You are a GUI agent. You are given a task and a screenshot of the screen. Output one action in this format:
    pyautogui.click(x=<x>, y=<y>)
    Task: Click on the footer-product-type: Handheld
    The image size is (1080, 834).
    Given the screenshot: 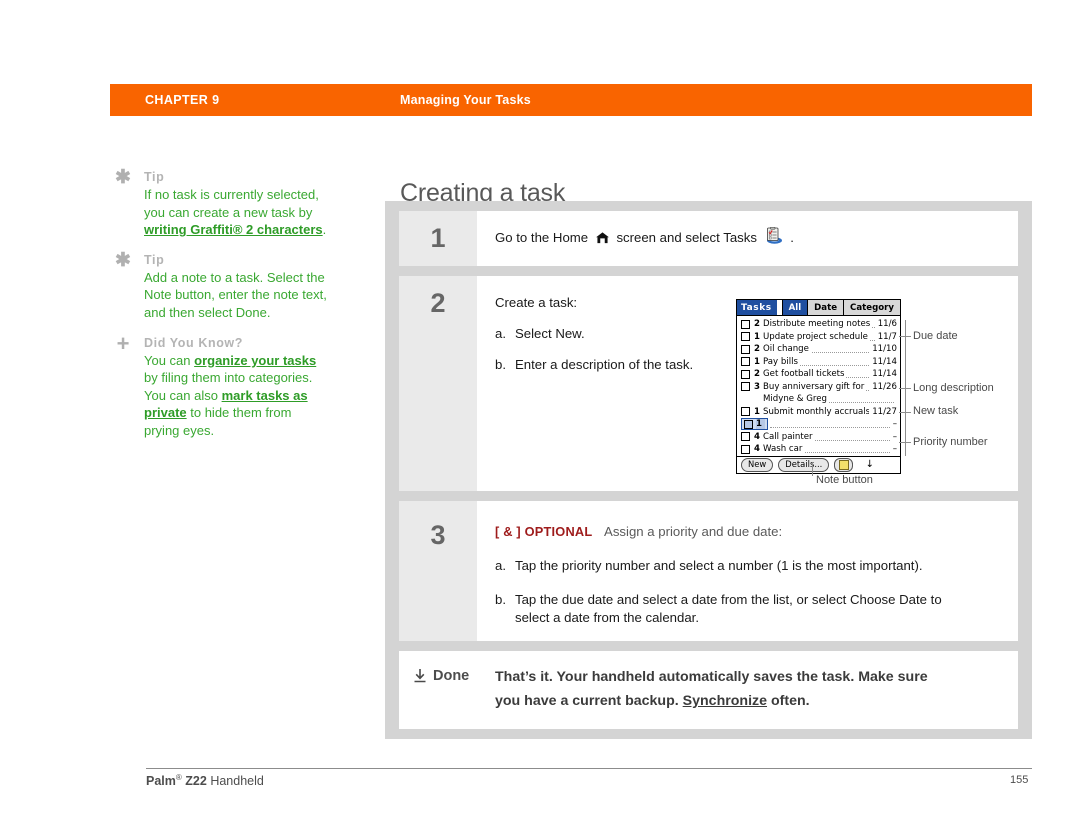 What is the action you would take?
    pyautogui.click(x=237, y=781)
    